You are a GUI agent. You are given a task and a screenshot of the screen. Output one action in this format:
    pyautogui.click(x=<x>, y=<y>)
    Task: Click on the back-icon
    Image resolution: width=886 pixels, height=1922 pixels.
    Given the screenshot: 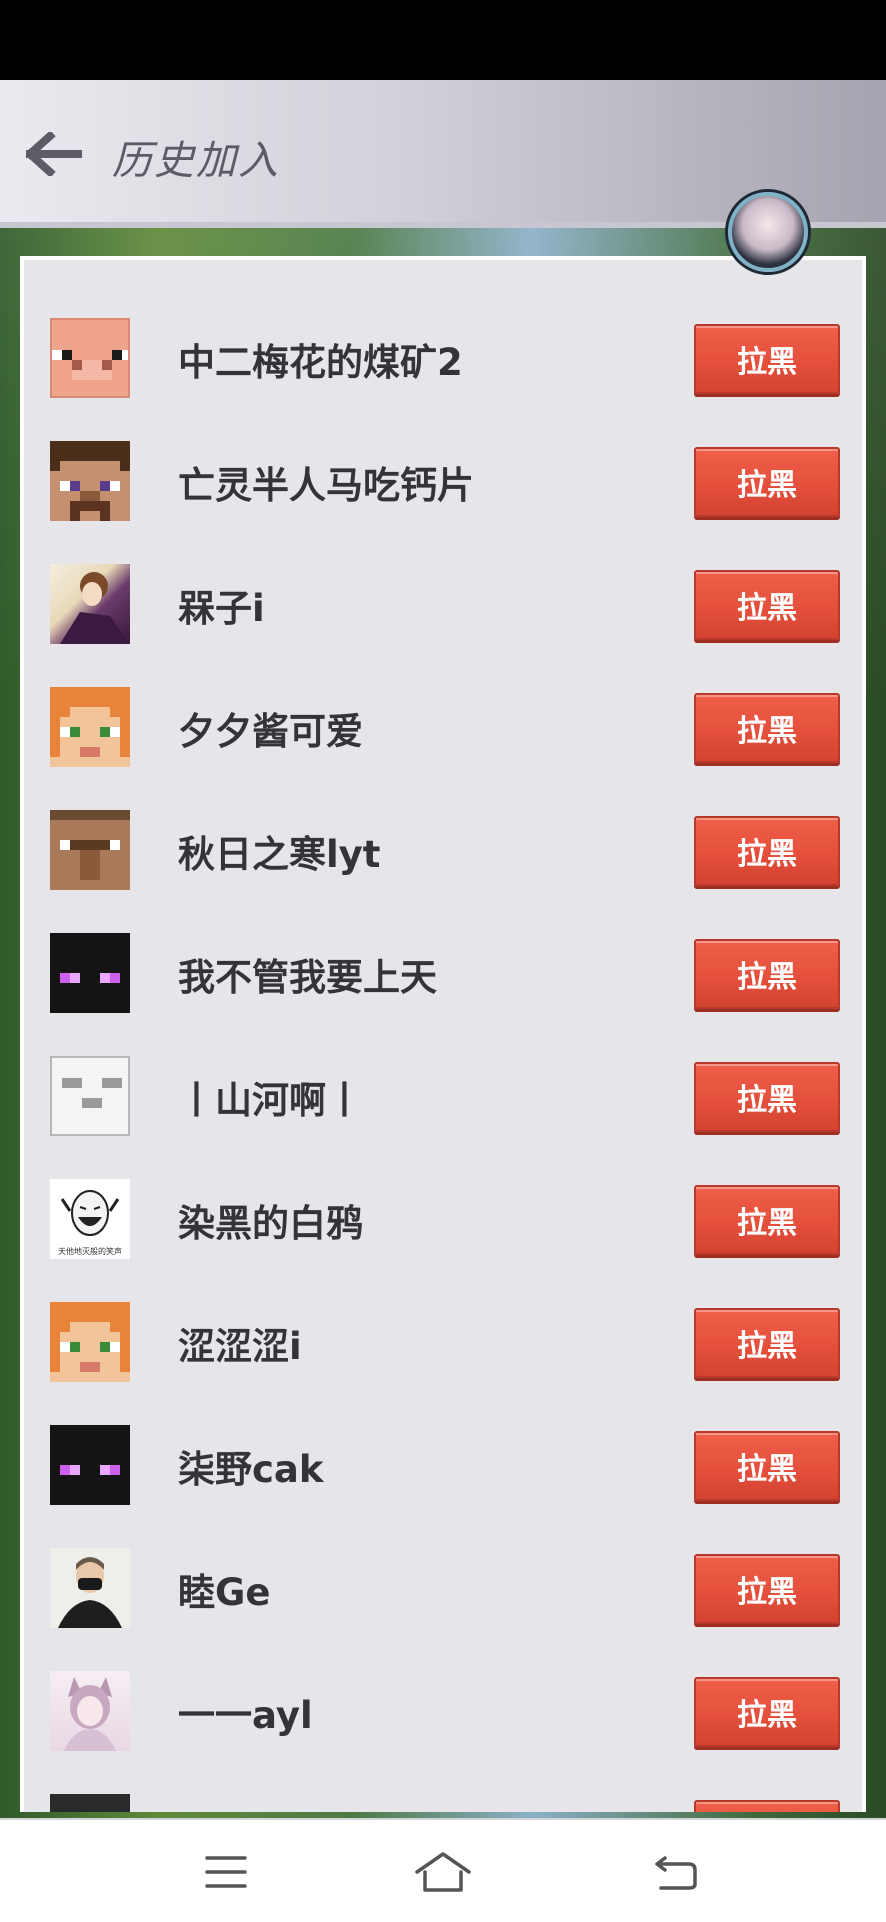 What is the action you would take?
    pyautogui.click(x=676, y=1873)
    